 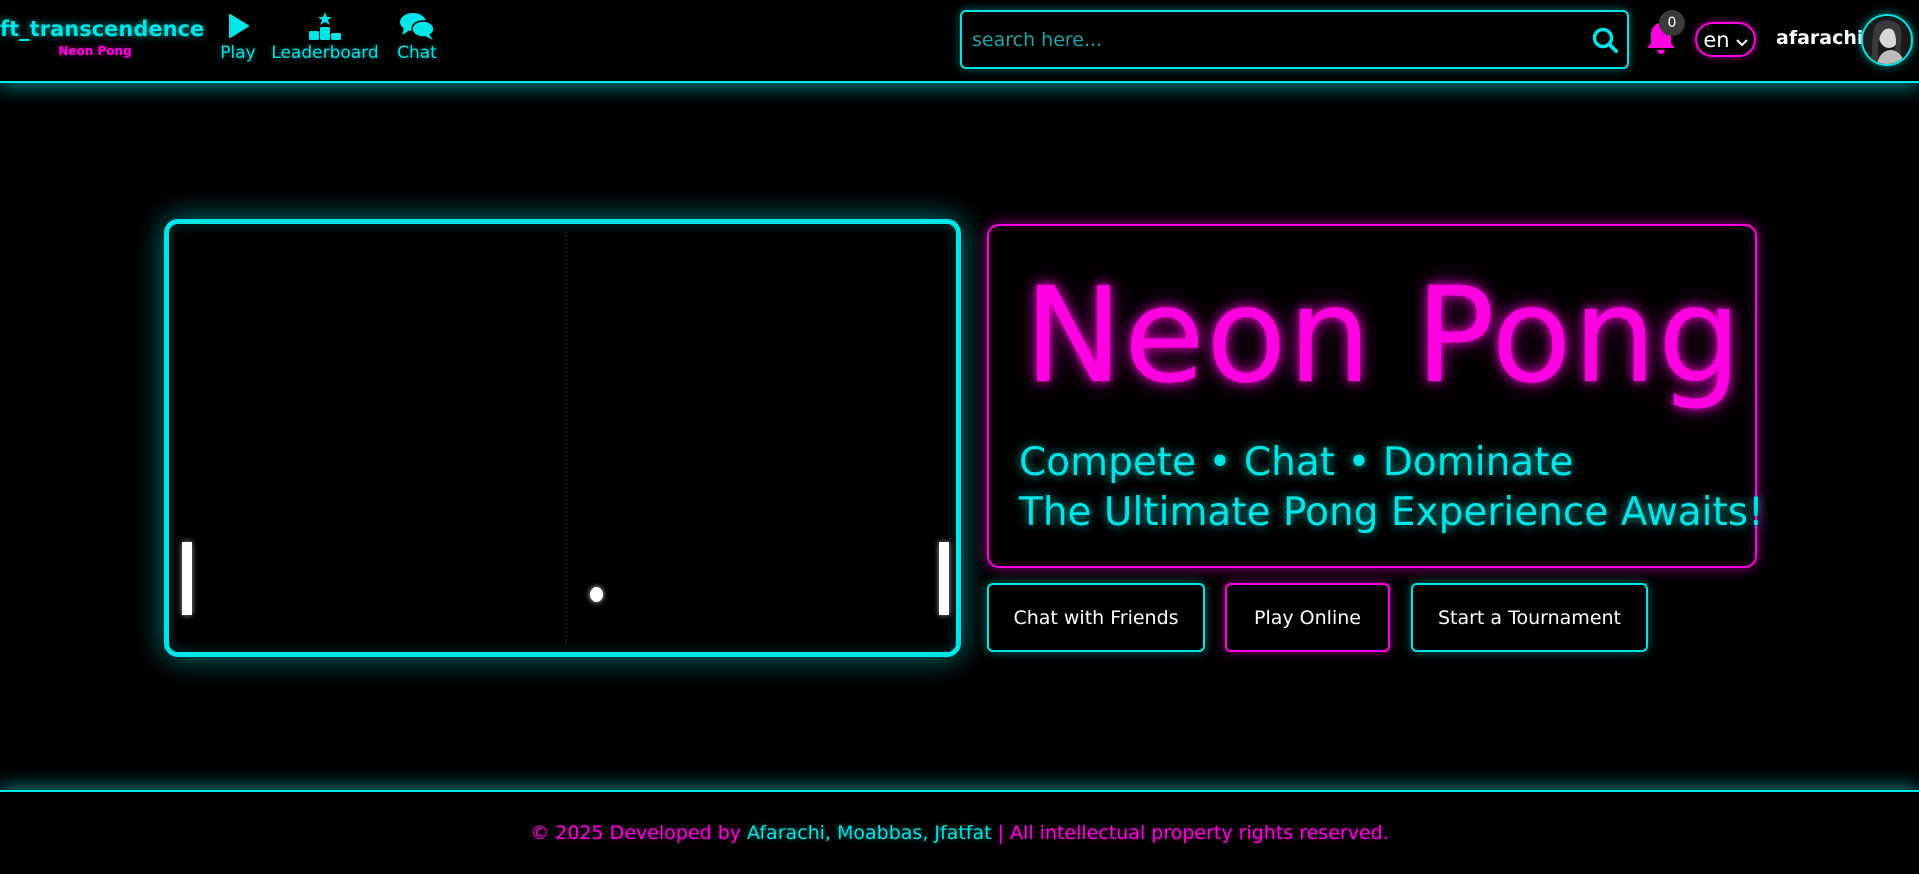 What do you see at coordinates (1383, 336) in the screenshot?
I see `hero-title: Neon Pong` at bounding box center [1383, 336].